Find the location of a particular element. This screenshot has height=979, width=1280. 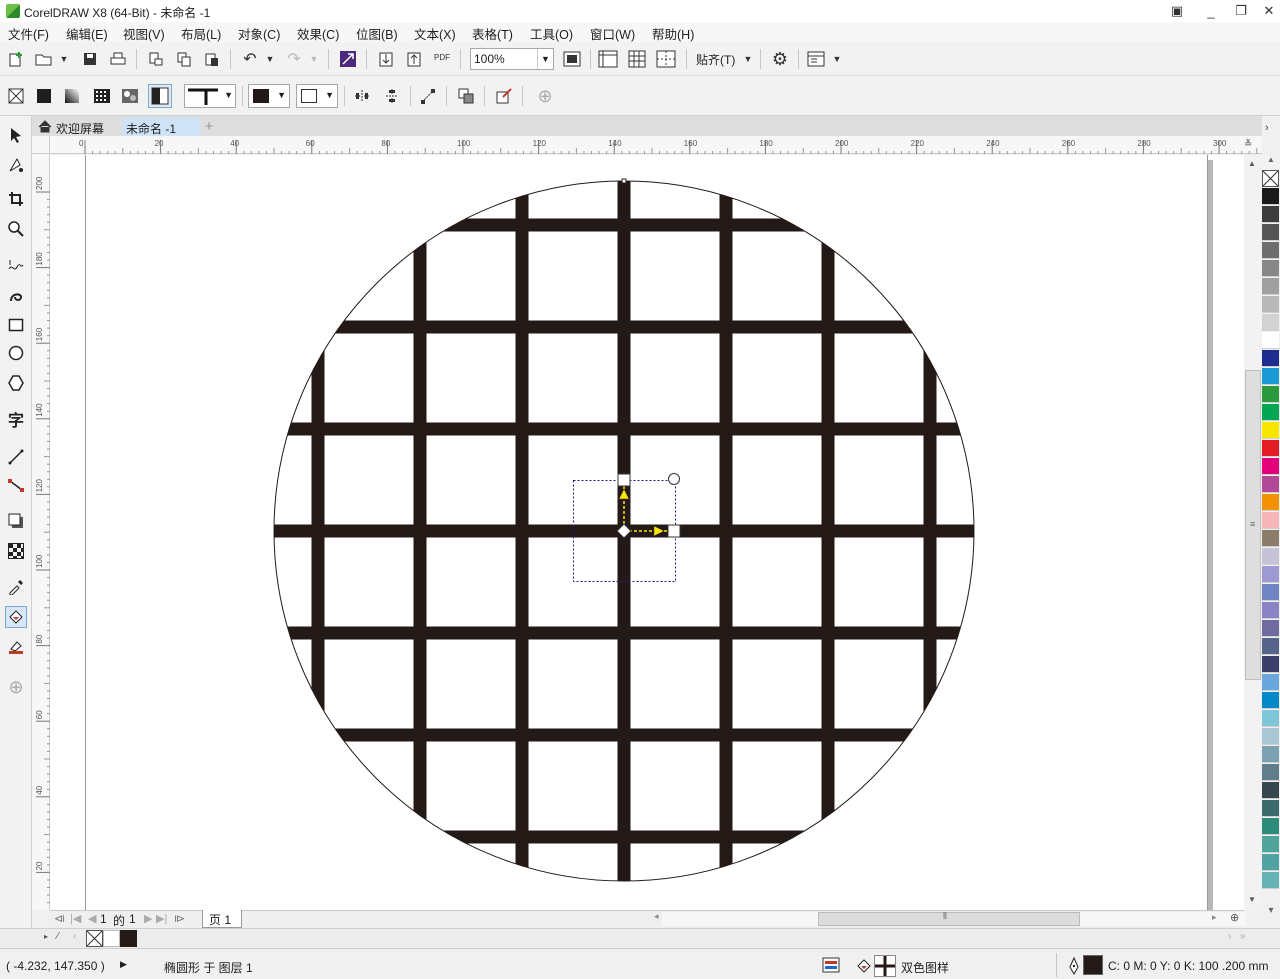

add-page-icon: ⧐ is located at coordinates (179, 918).